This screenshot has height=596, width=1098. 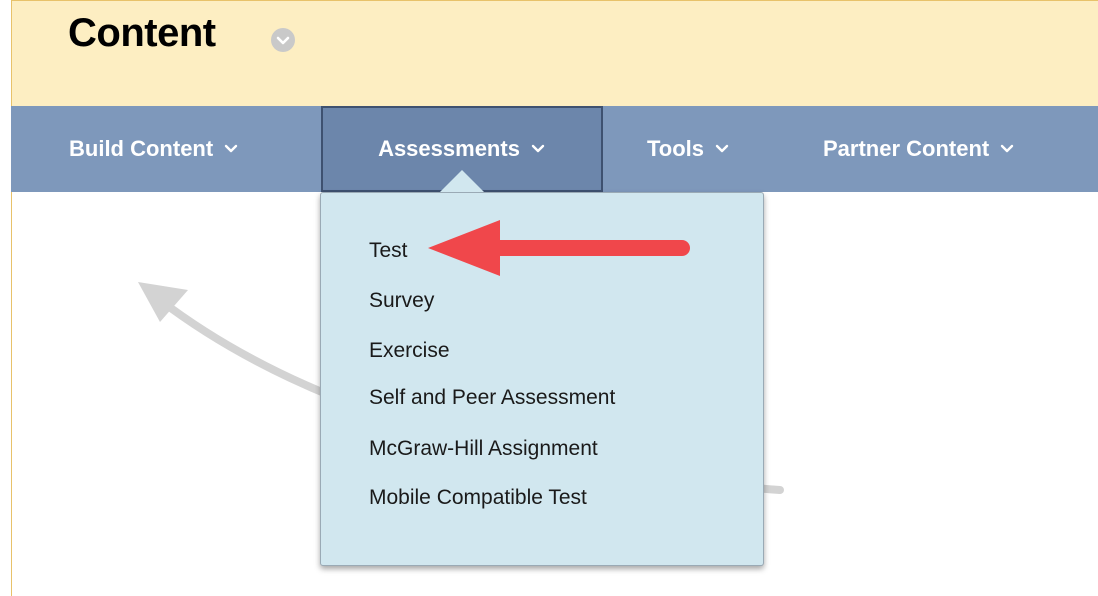 What do you see at coordinates (492, 398) in the screenshot?
I see `menu-item-self-and-peer-assessment: Self and Peer Assessment` at bounding box center [492, 398].